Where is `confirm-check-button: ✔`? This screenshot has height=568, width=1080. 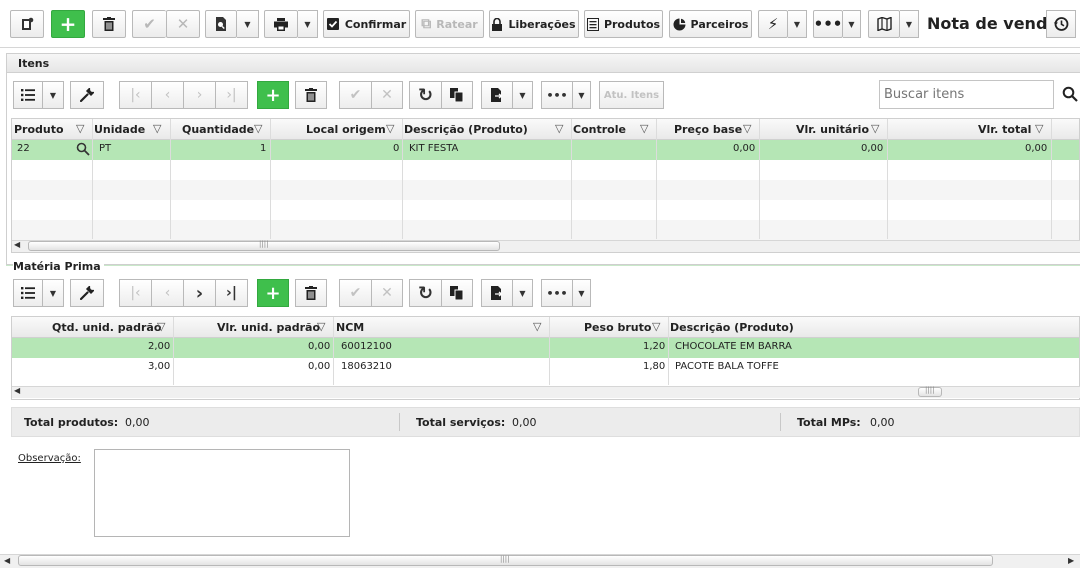
confirm-check-button: ✔ is located at coordinates (149, 24).